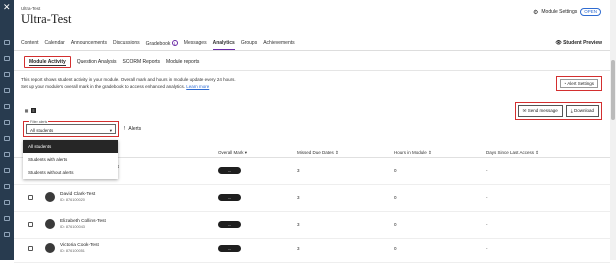 The width and height of the screenshot is (616, 263). I want to click on tab-gradebook: Gradebook 1, so click(162, 45).